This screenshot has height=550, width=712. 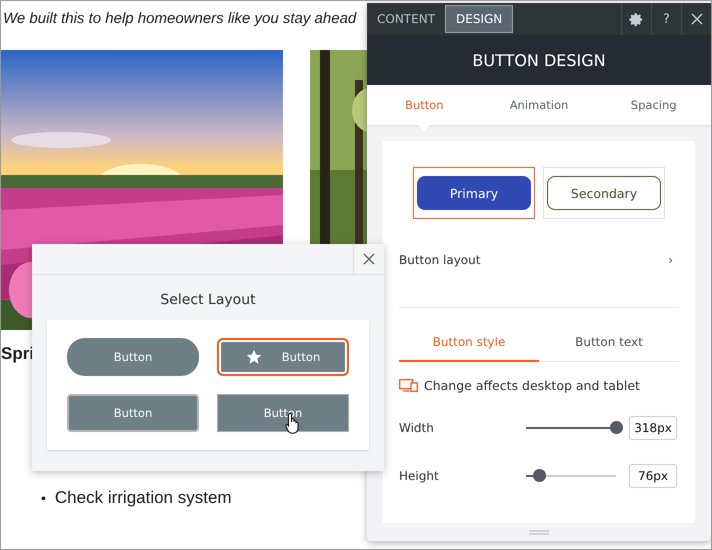 I want to click on button-preview: Primary, so click(x=474, y=193).